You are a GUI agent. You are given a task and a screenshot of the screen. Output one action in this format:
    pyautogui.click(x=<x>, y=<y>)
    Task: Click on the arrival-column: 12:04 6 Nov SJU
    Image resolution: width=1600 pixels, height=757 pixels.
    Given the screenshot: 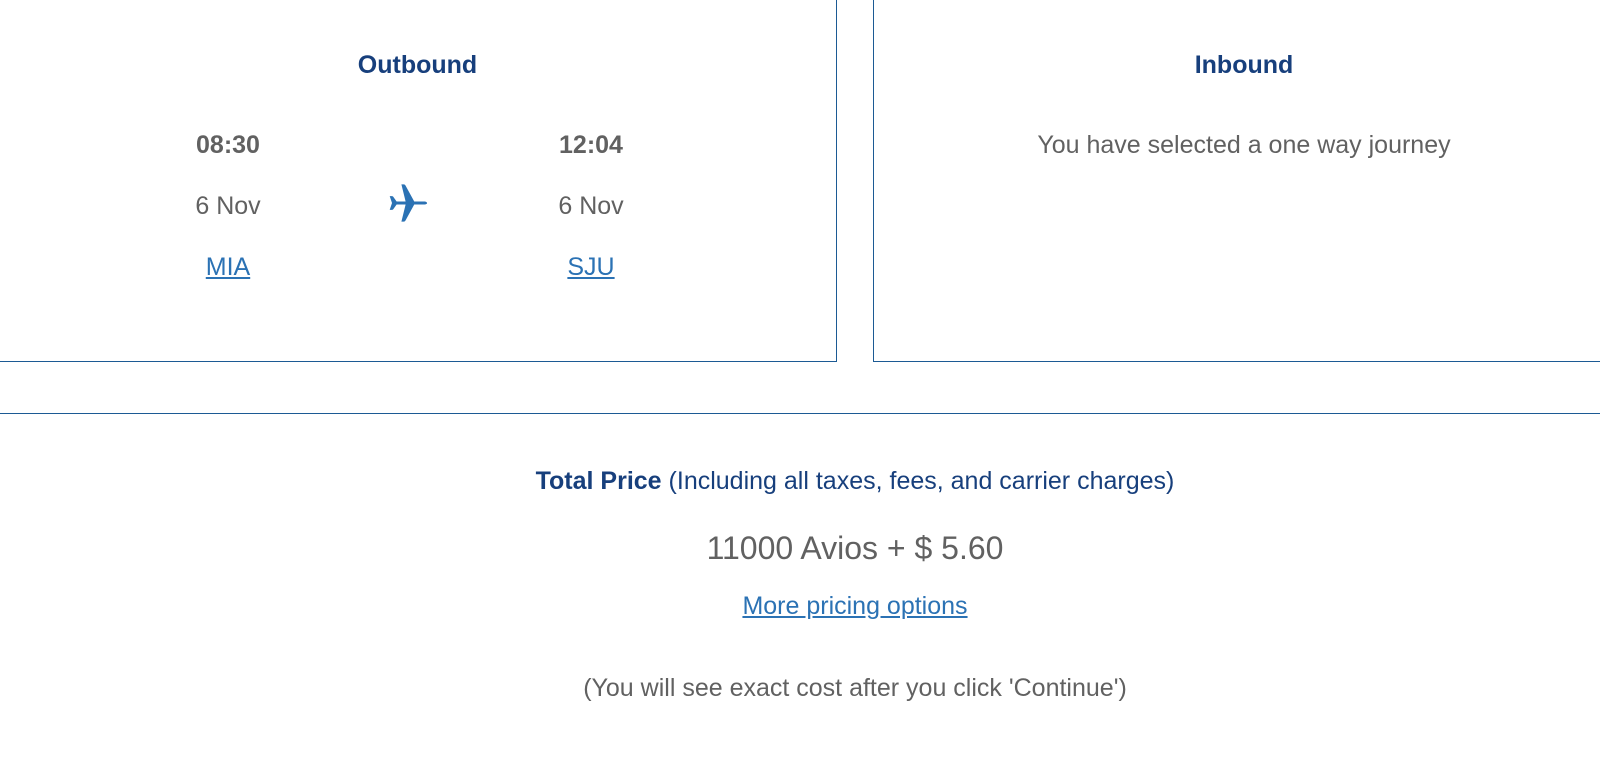 What is the action you would take?
    pyautogui.click(x=591, y=206)
    